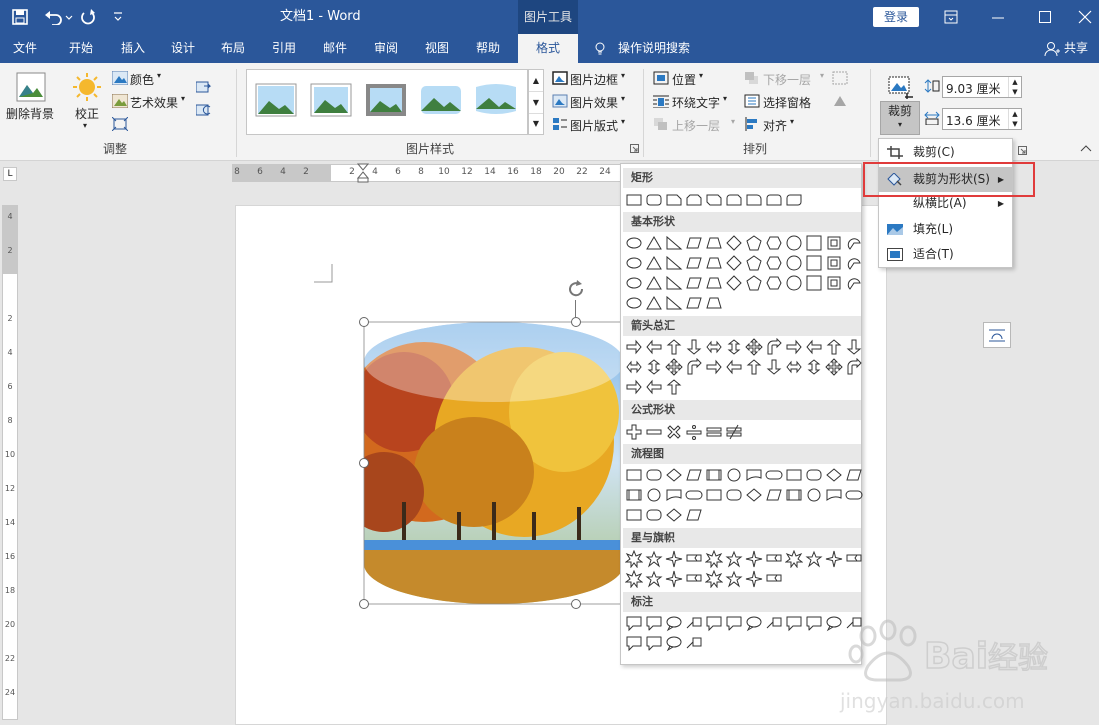 The image size is (1099, 725). What do you see at coordinates (427, 173) in the screenshot?
I see `horizontal-ruler: 8 6 4 2 2 4 6 8 10 12 14 16 18 20 22 24` at bounding box center [427, 173].